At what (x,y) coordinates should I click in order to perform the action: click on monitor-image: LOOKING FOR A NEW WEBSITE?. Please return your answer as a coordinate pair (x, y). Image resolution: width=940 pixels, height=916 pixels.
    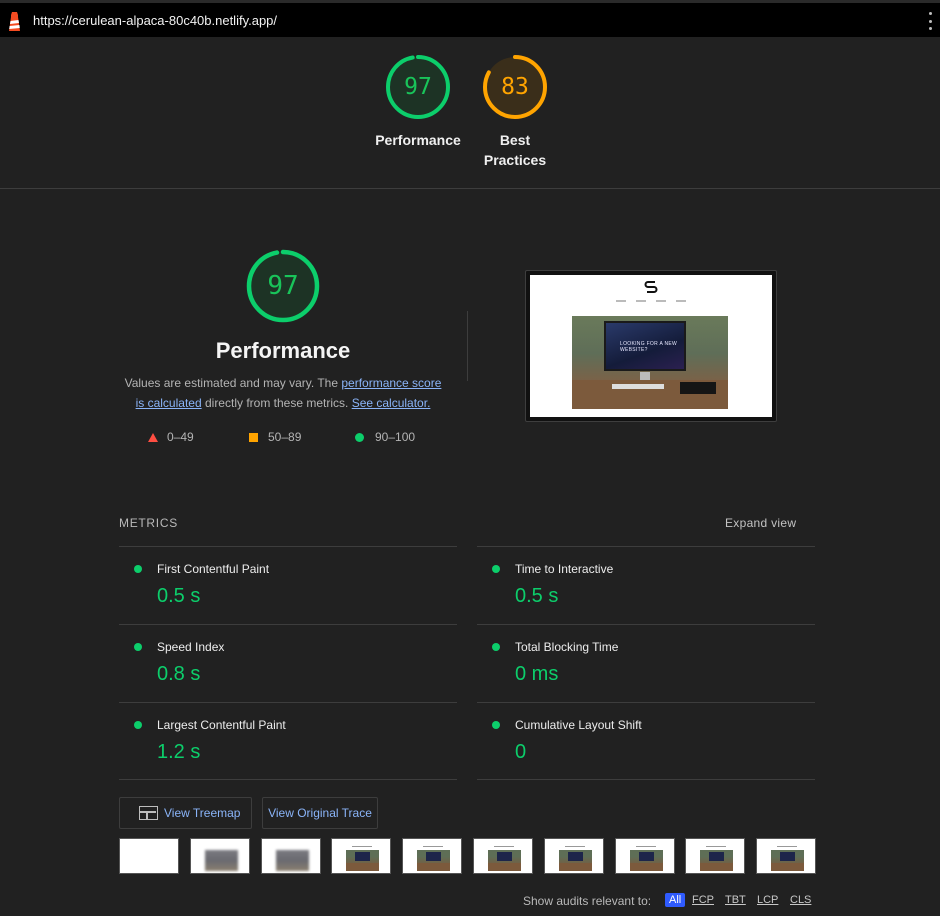
    Looking at the image, I should click on (645, 346).